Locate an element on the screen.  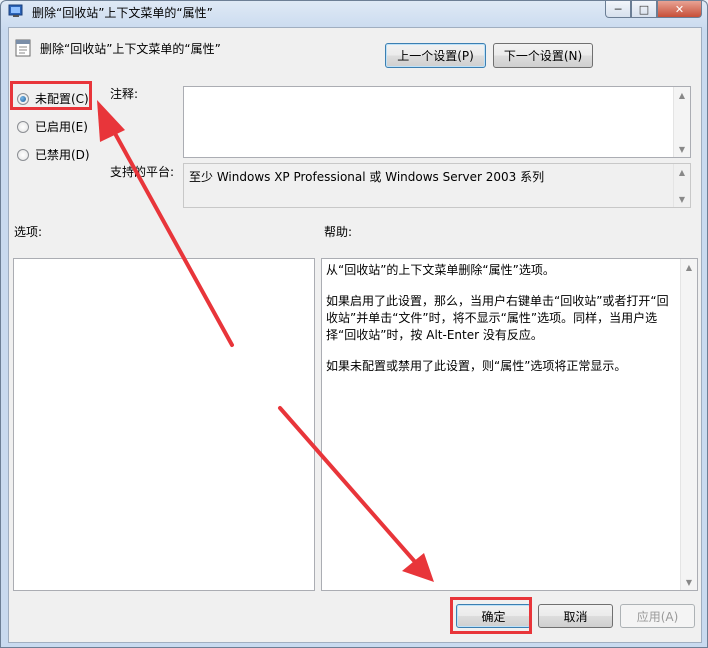
help-scrollbar: ▲ ▼ is located at coordinates (688, 424).